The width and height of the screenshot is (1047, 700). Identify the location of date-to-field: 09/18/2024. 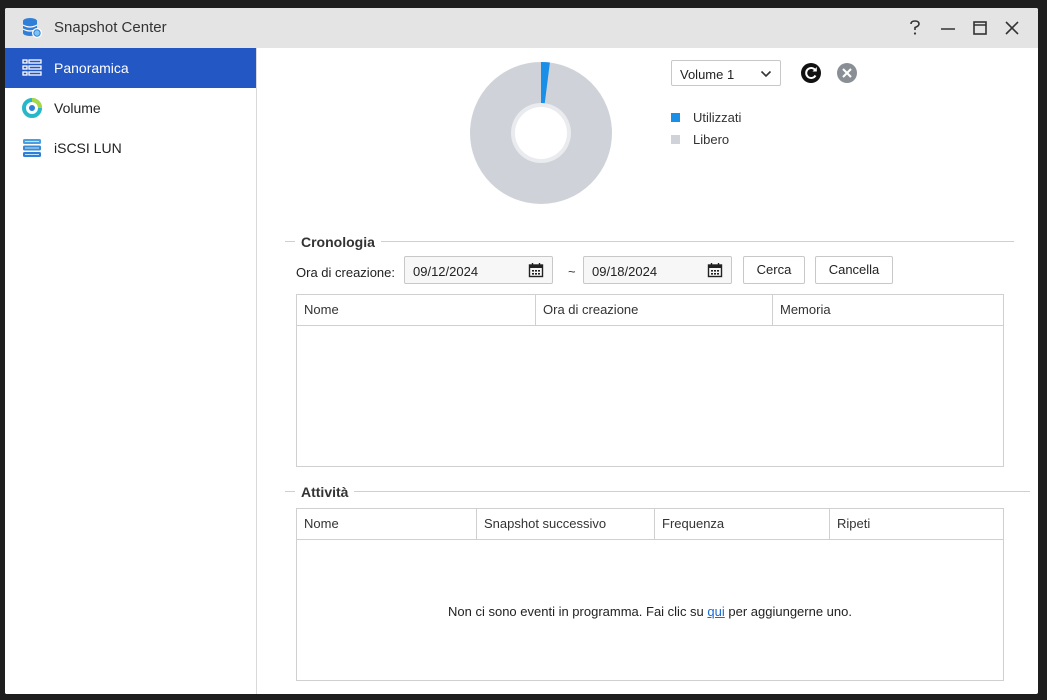
(657, 270).